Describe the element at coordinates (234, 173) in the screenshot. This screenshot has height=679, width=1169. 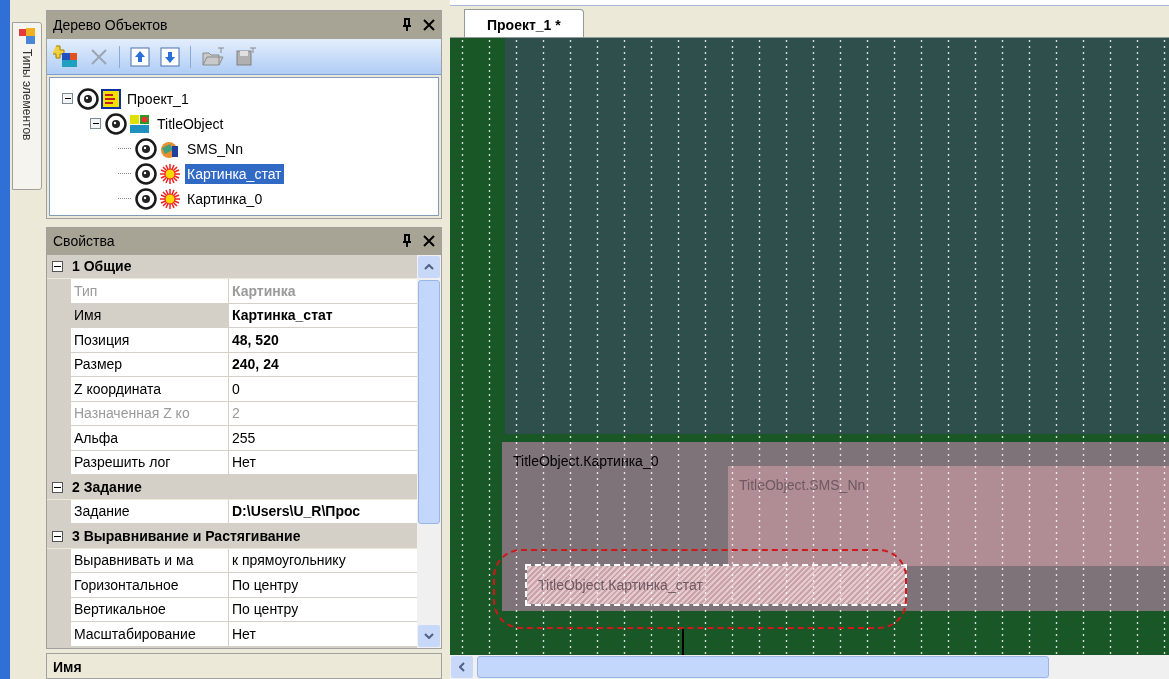
I see `tree-item: Картинка_стат` at that location.